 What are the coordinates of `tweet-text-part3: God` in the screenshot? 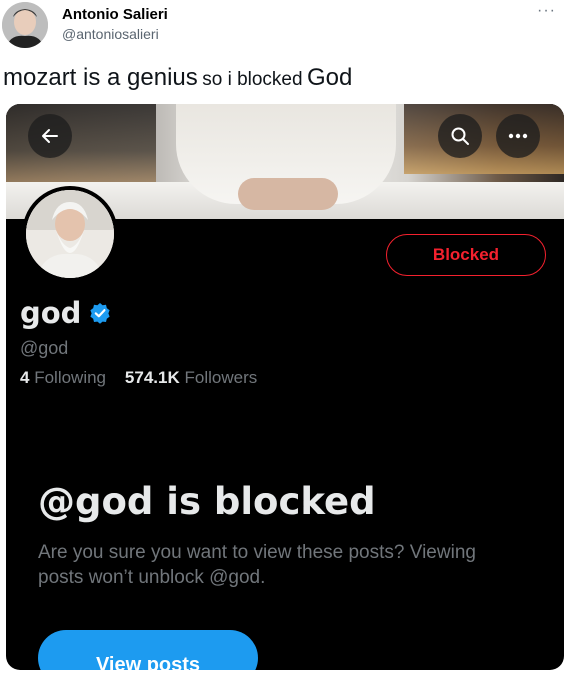 It's located at (330, 77).